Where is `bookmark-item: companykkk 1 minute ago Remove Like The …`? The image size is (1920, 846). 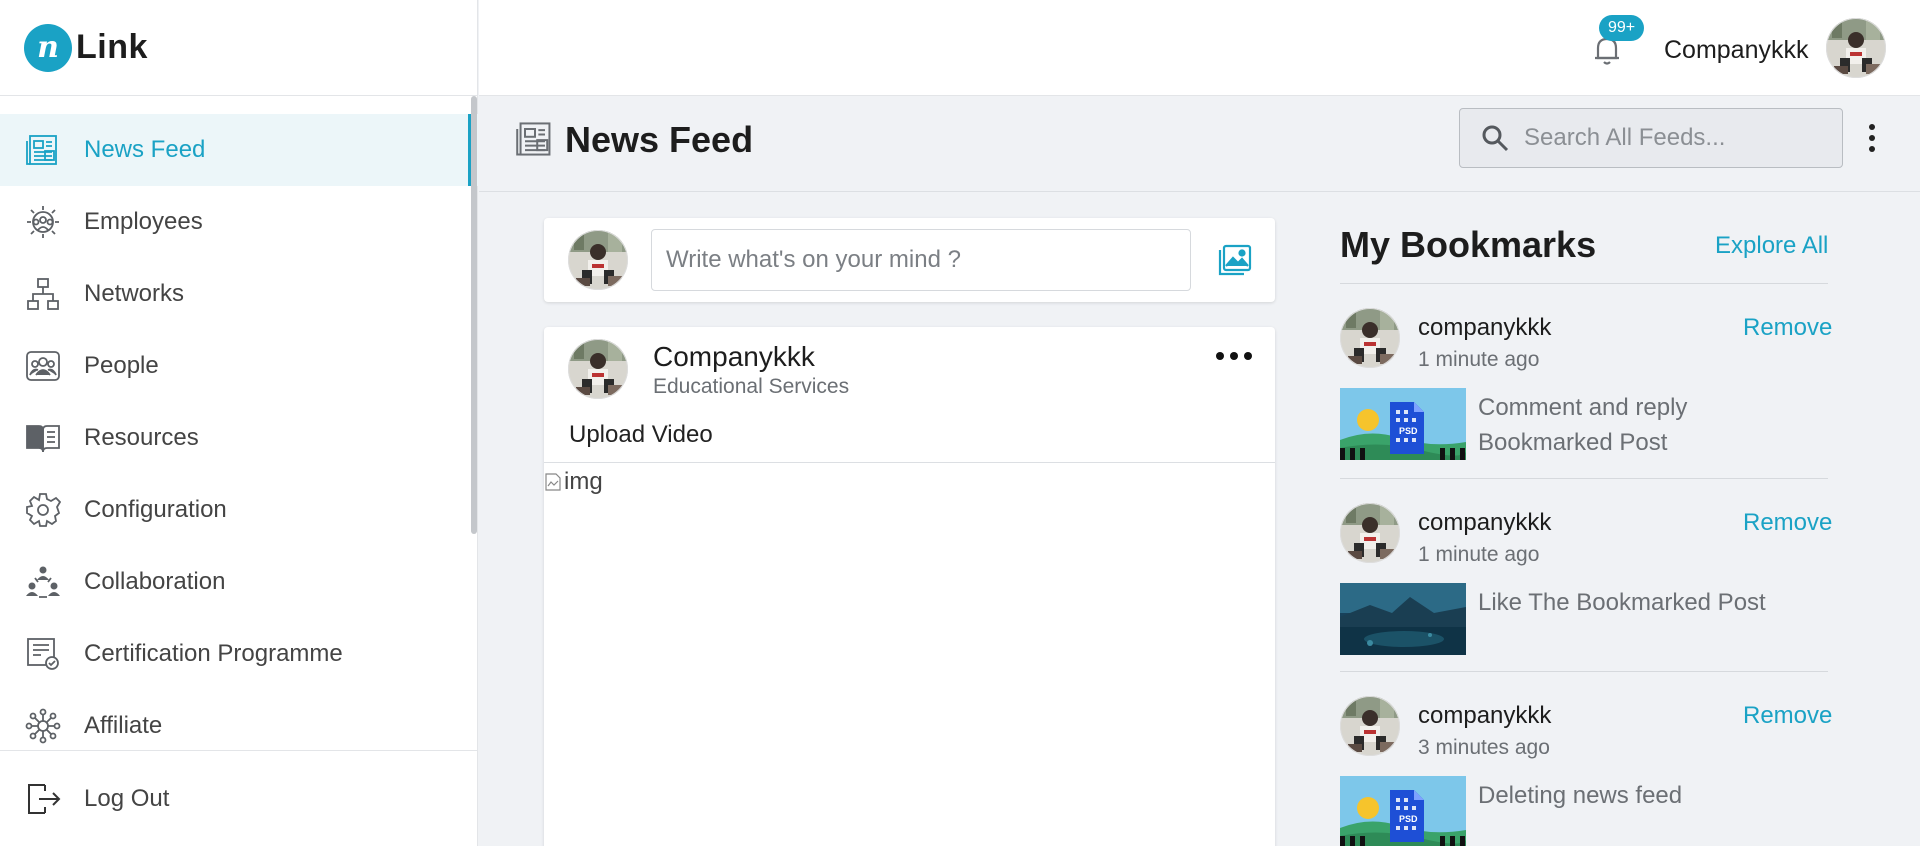
bookmark-item: companykkk 1 minute ago Remove Like The … is located at coordinates (1586, 593).